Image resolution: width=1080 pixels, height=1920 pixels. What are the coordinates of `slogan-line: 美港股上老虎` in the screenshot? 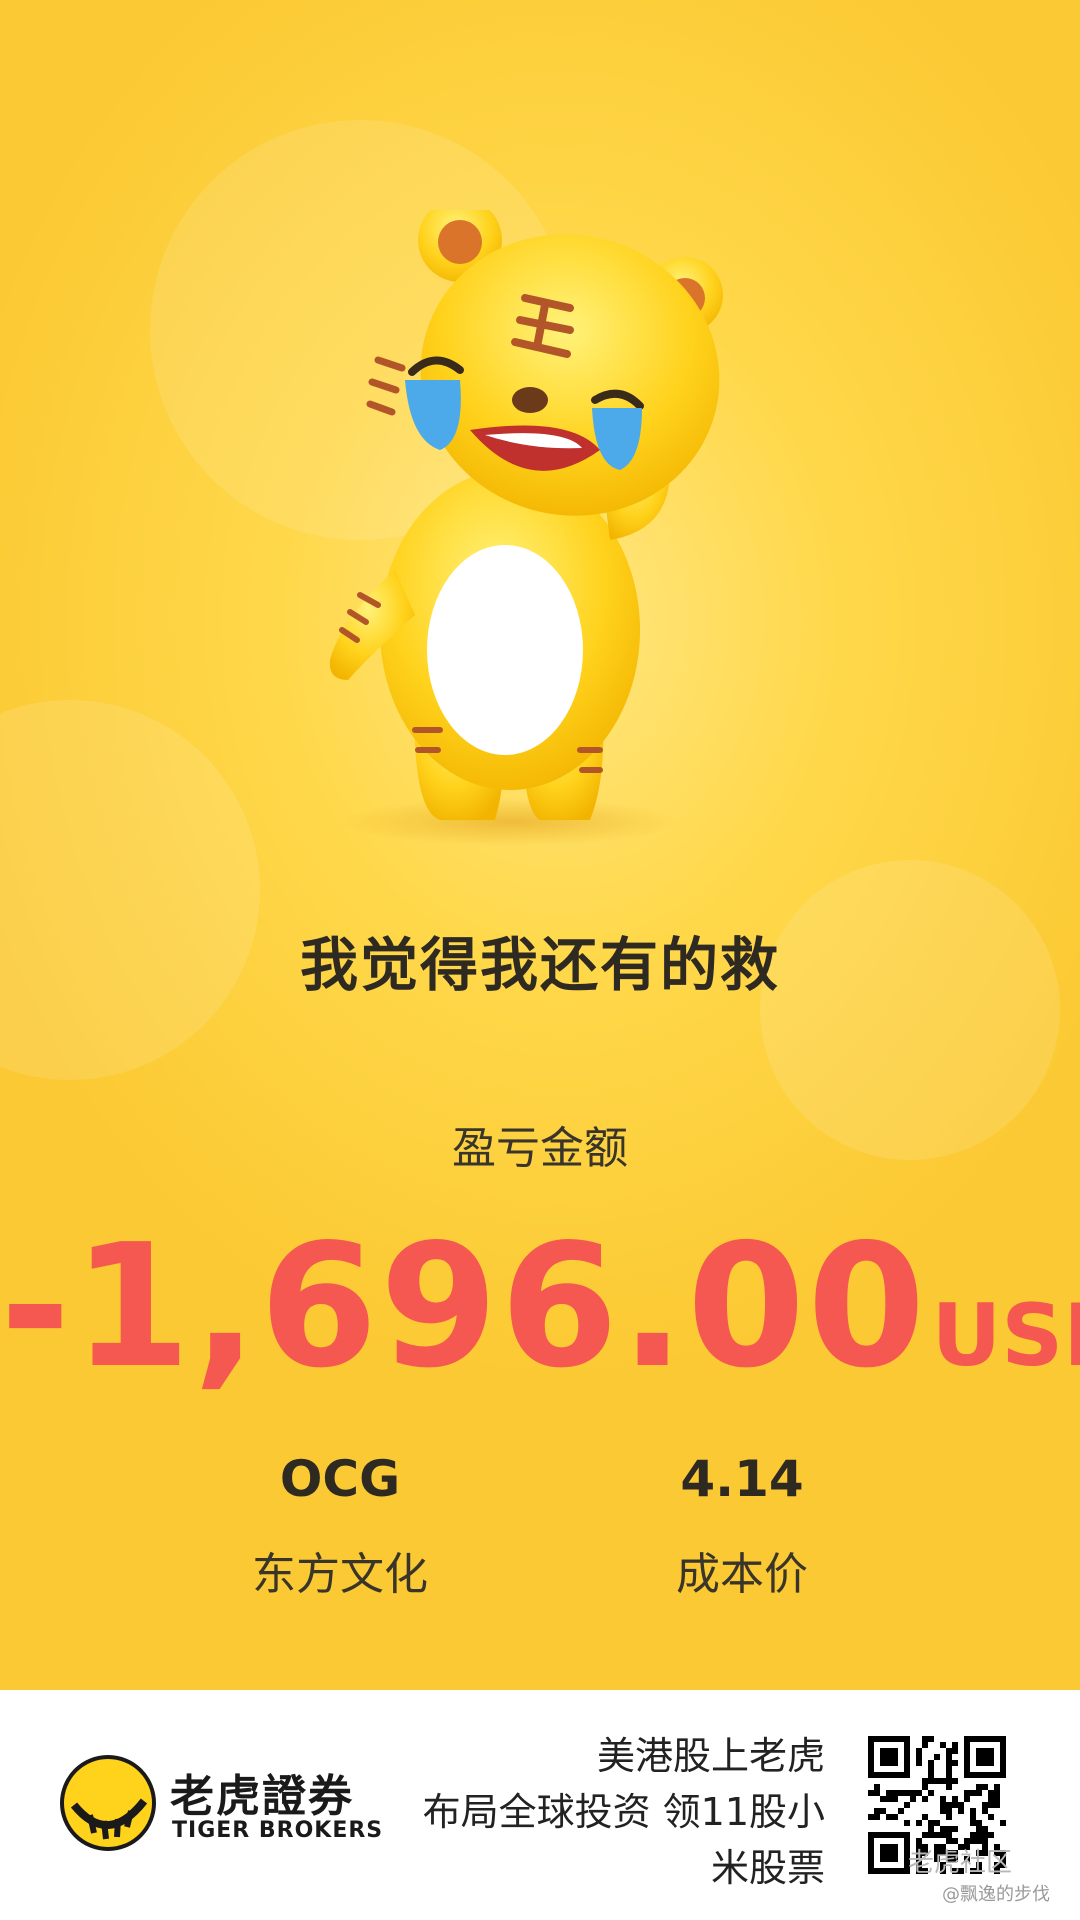 It's located at (710, 1756).